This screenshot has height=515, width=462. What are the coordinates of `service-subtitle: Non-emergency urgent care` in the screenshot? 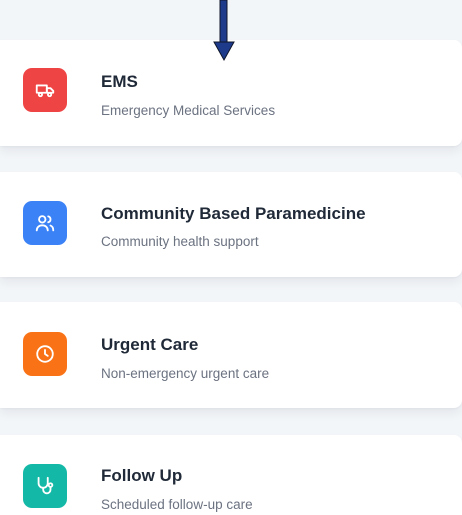 It's located at (185, 373).